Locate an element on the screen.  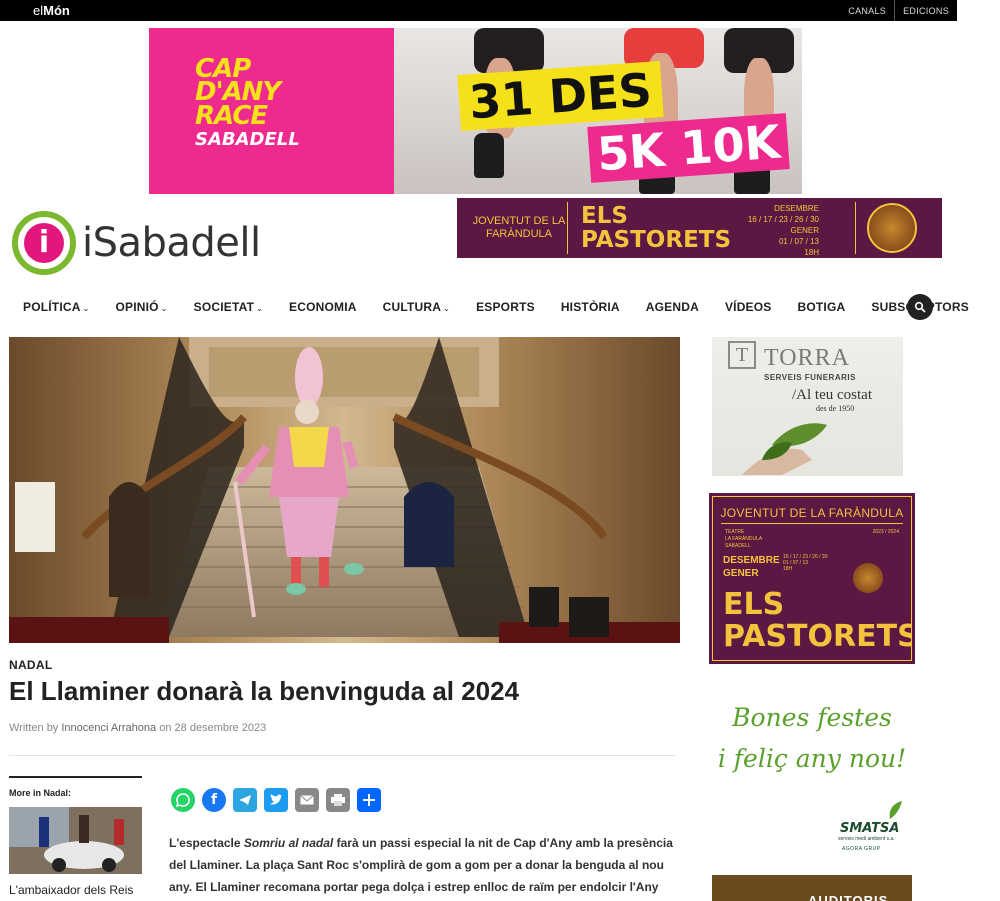
top-link-edicions: EDICIONS is located at coordinates (925, 10).